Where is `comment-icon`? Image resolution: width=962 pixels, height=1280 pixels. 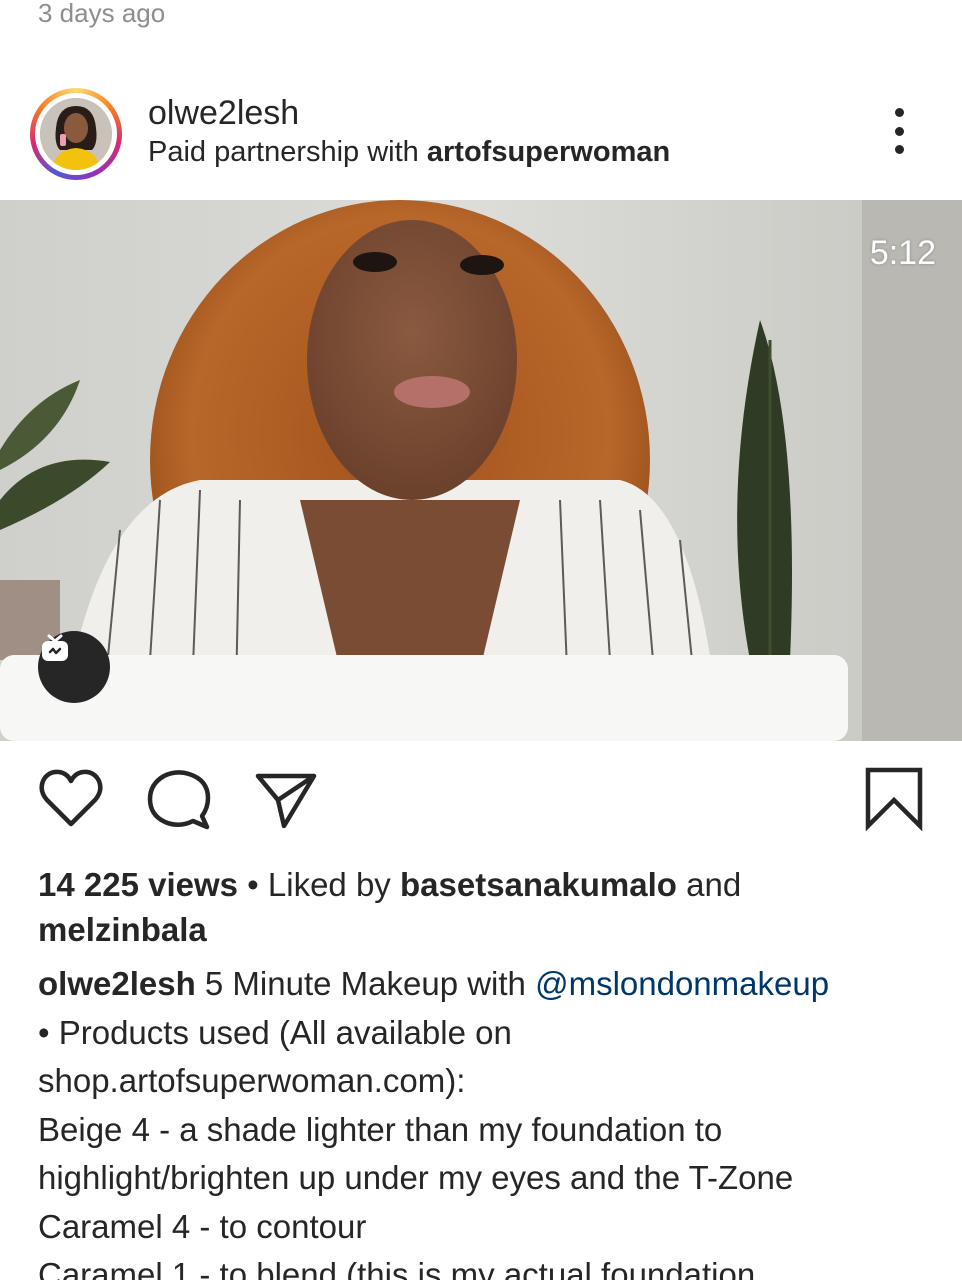 comment-icon is located at coordinates (179, 799).